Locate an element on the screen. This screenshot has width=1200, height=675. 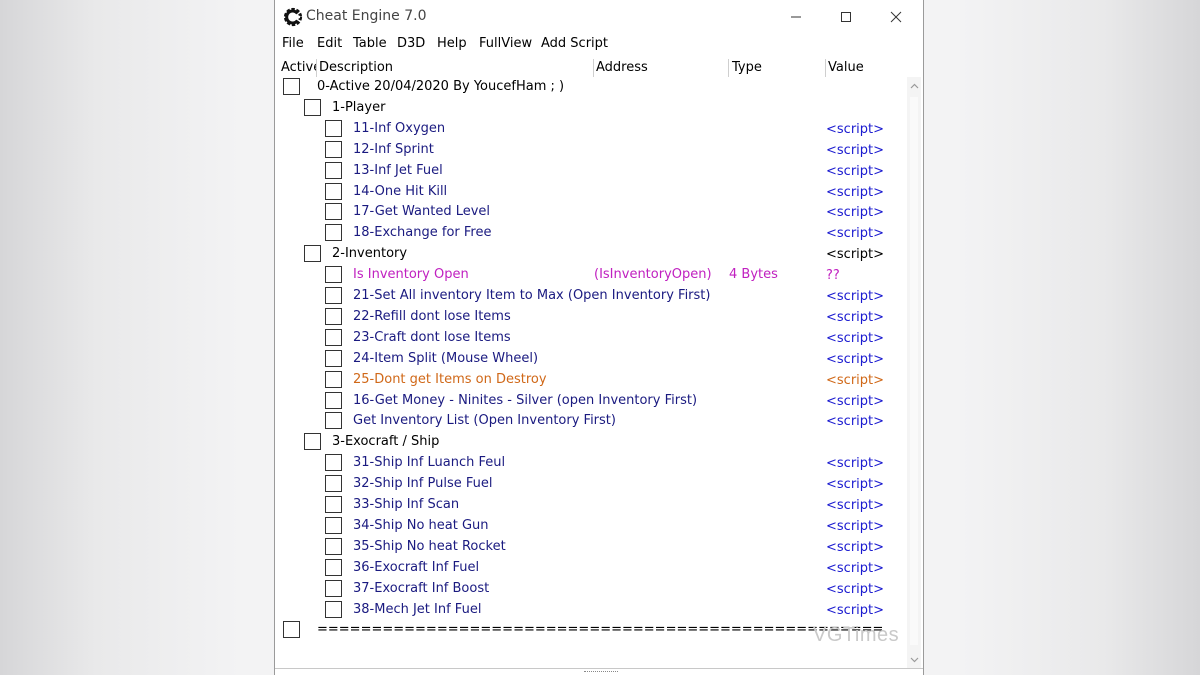
row-description: 17-Get Wanted Level is located at coordinates (421, 211).